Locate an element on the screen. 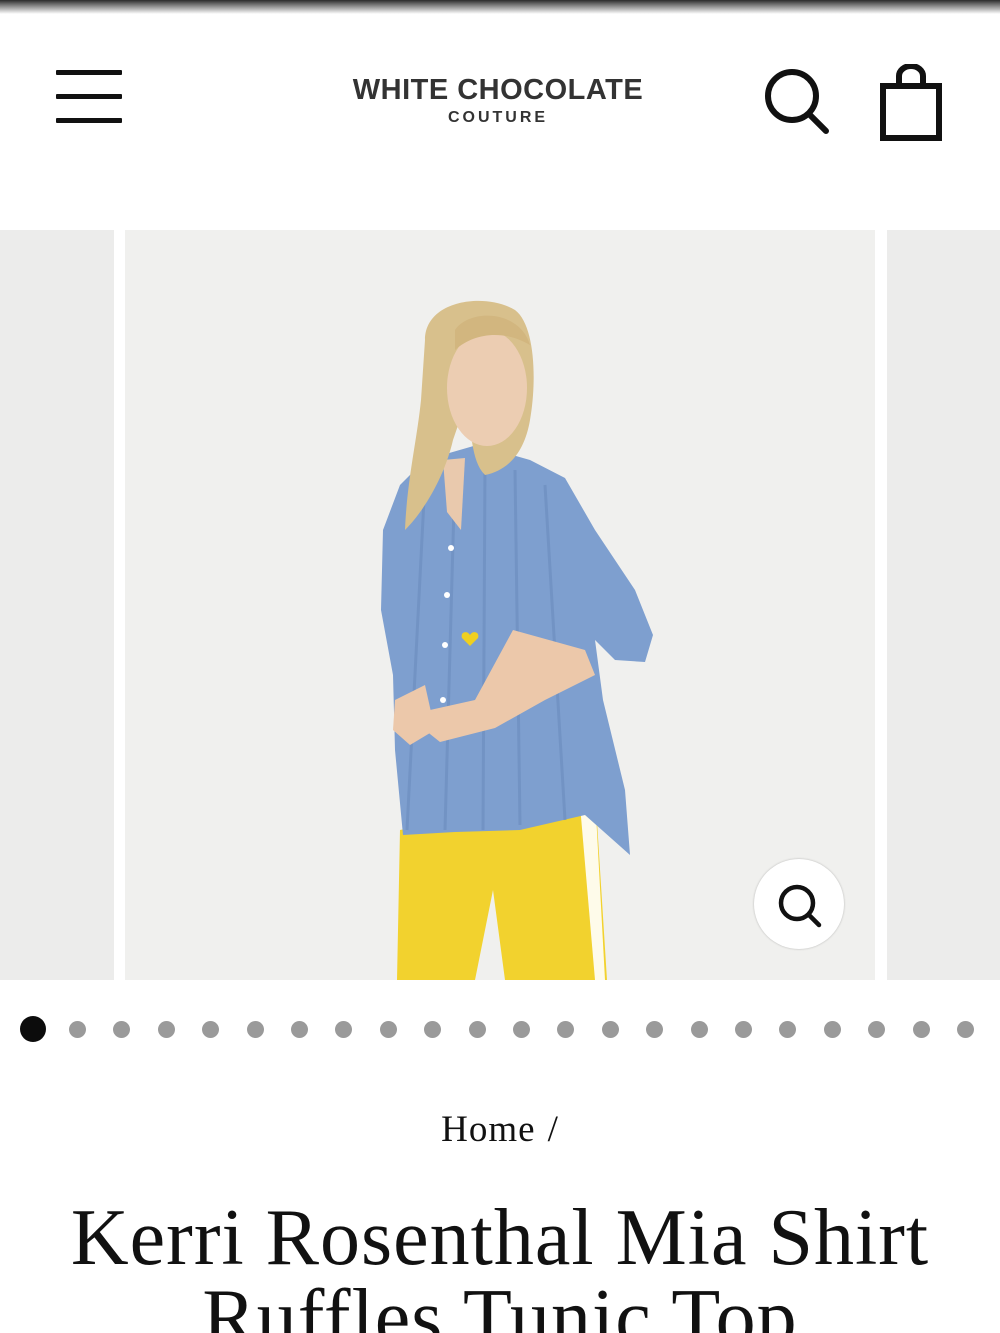 This screenshot has width=1000, height=1333. cart-button is located at coordinates (911, 102).